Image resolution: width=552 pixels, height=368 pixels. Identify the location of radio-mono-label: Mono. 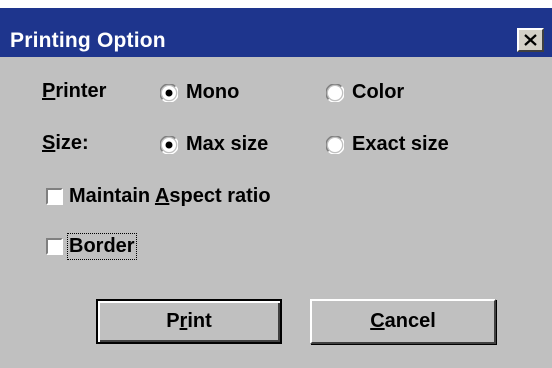
(213, 92).